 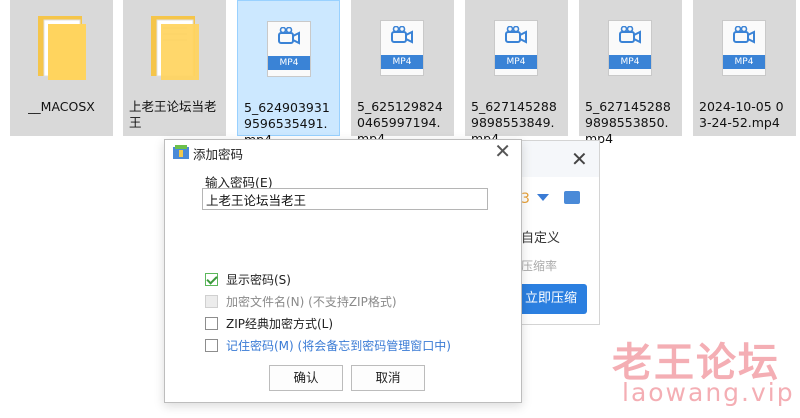 What do you see at coordinates (306, 378) in the screenshot?
I see `confirm-button: 确认` at bounding box center [306, 378].